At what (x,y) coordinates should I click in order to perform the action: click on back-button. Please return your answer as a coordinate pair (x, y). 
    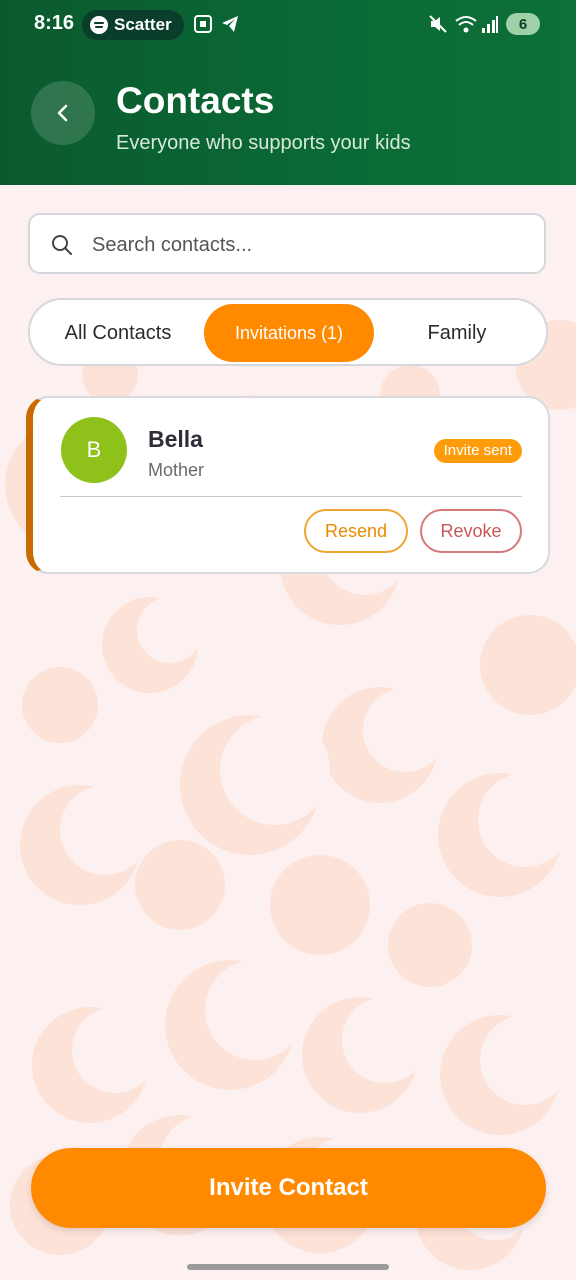
    Looking at the image, I should click on (63, 113).